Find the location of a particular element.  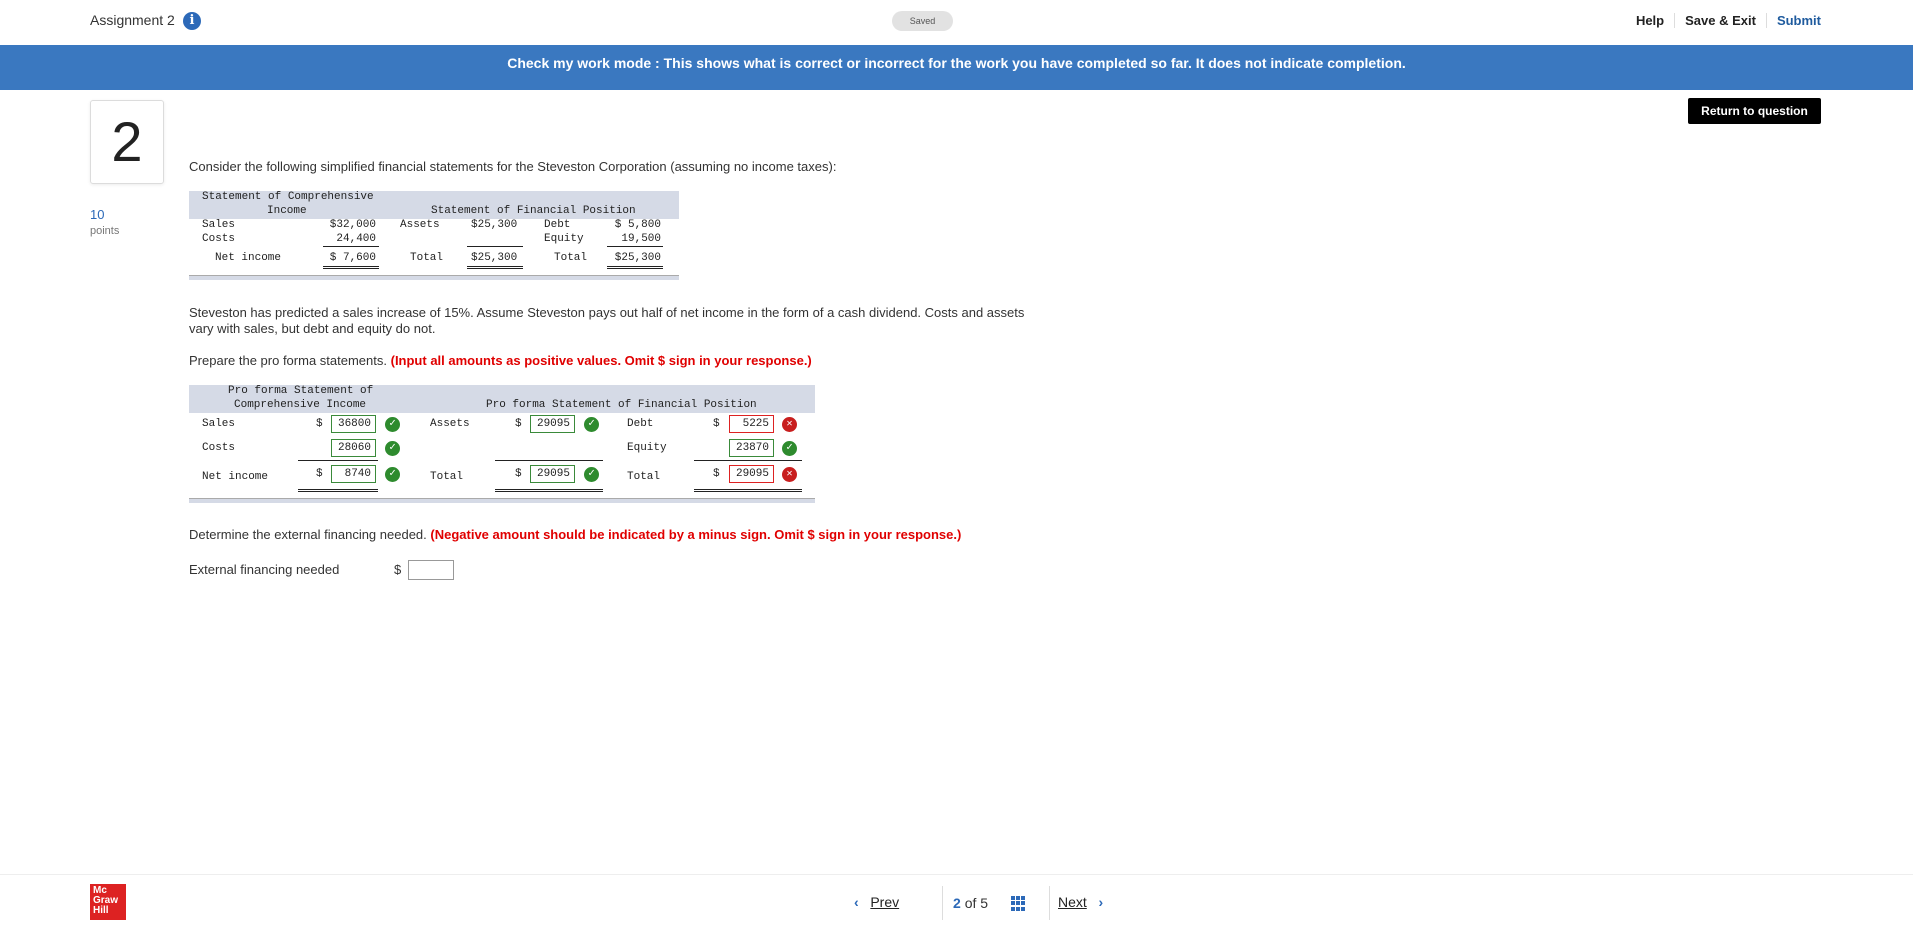

total-assets-label: Total is located at coordinates (427, 258).